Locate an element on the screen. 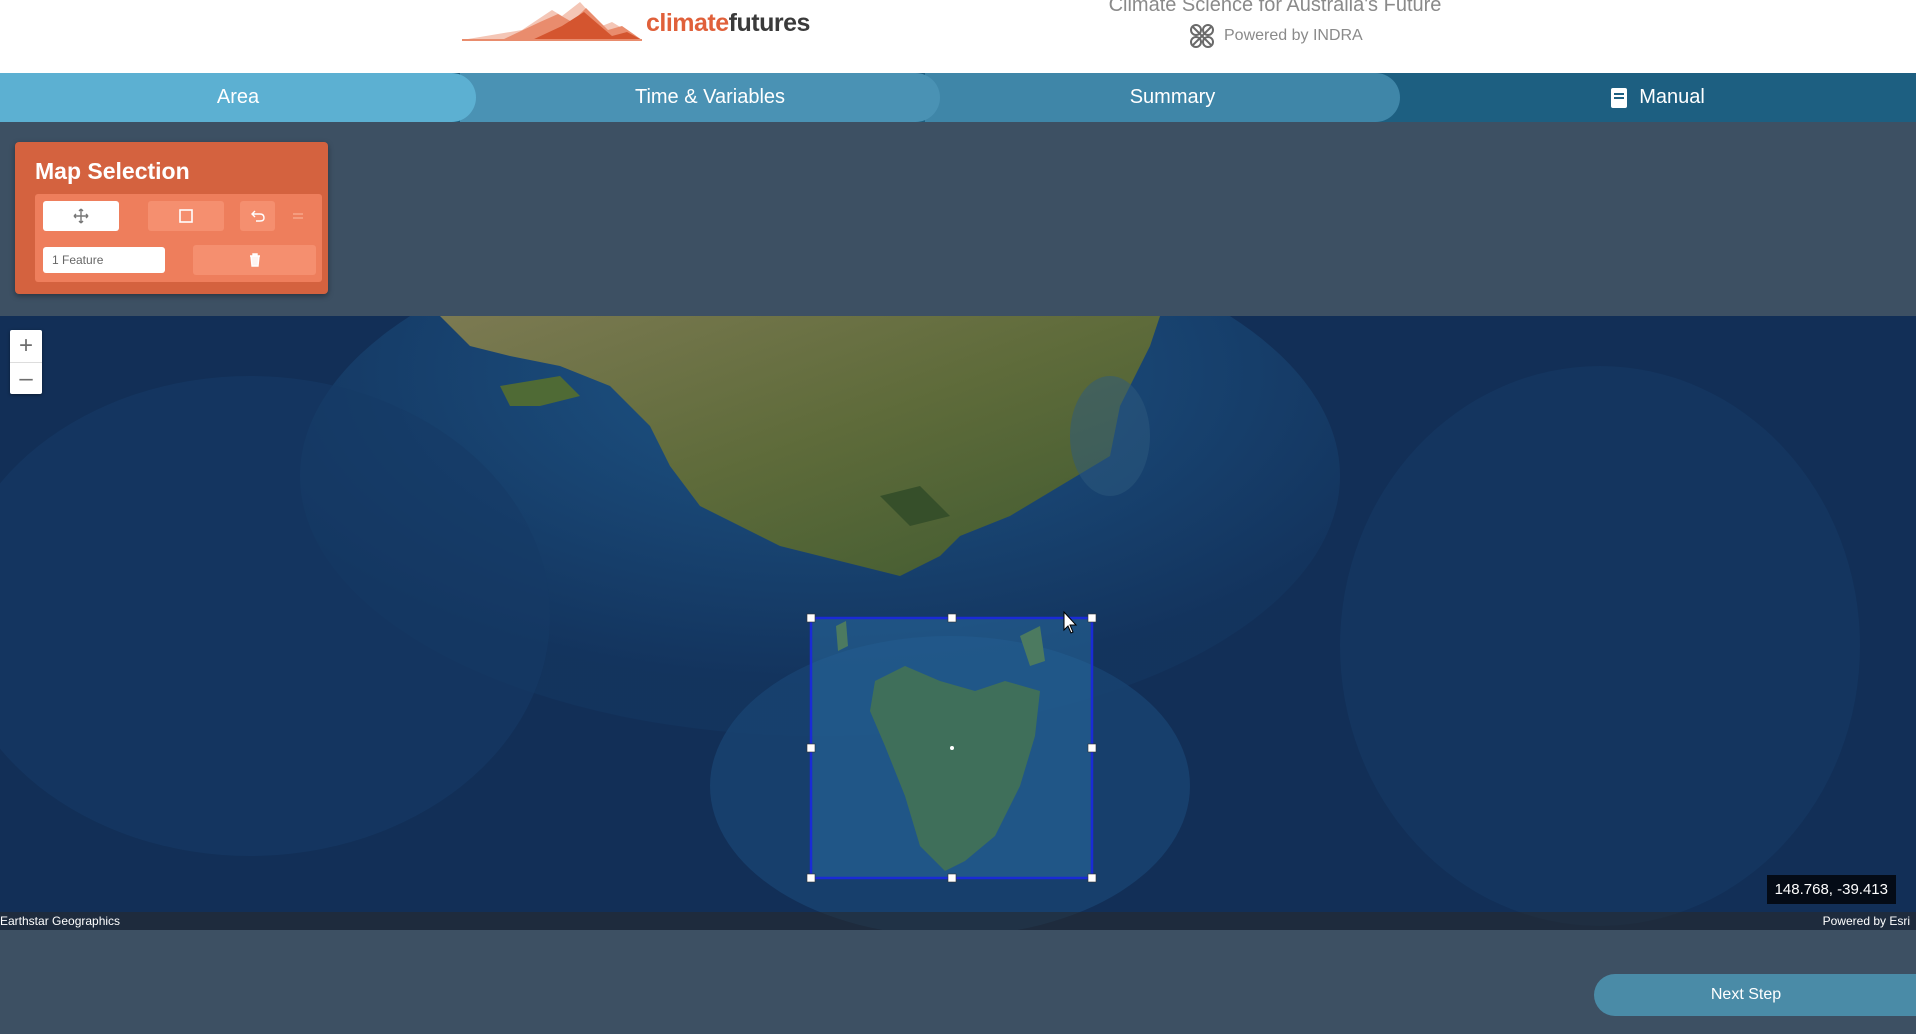  powered-by: Powered by INDRA is located at coordinates (1275, 36).